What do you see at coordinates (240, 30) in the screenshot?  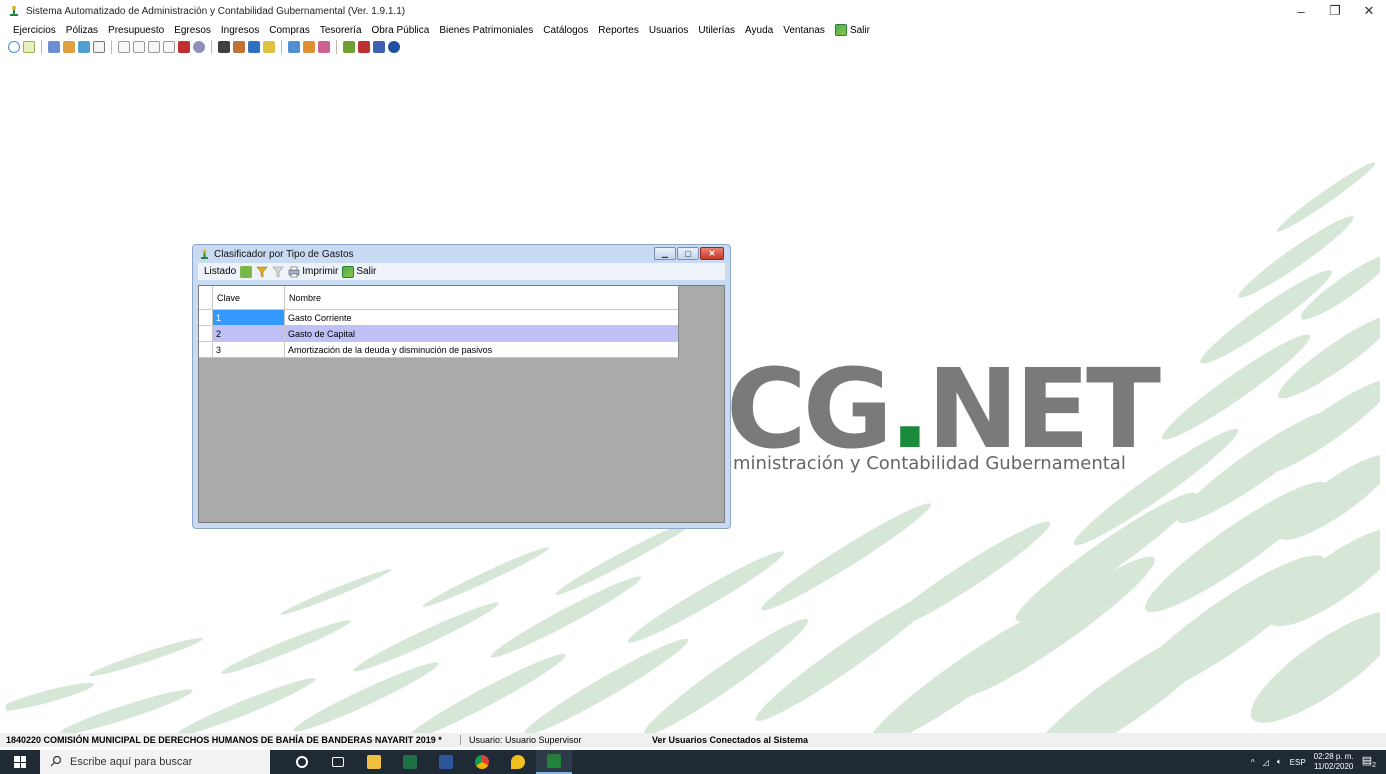 I see `menu-ingresos: Ingresos` at bounding box center [240, 30].